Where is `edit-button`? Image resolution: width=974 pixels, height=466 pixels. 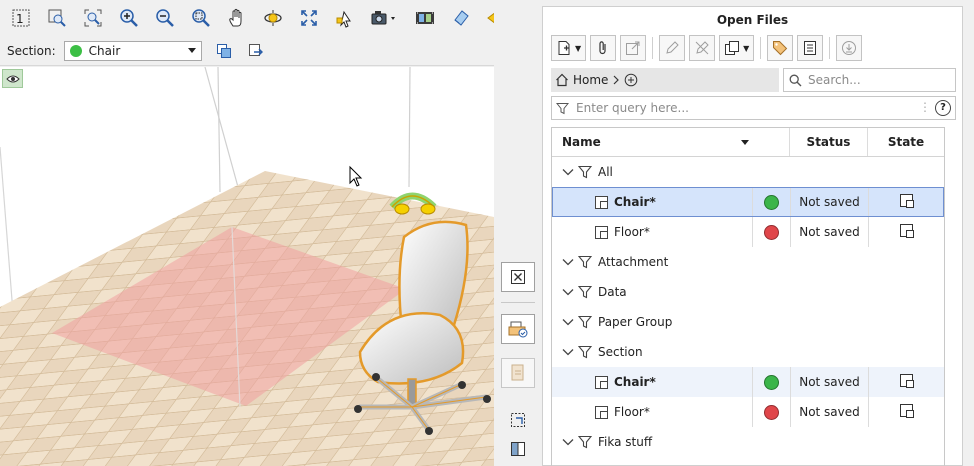
edit-button is located at coordinates (672, 48).